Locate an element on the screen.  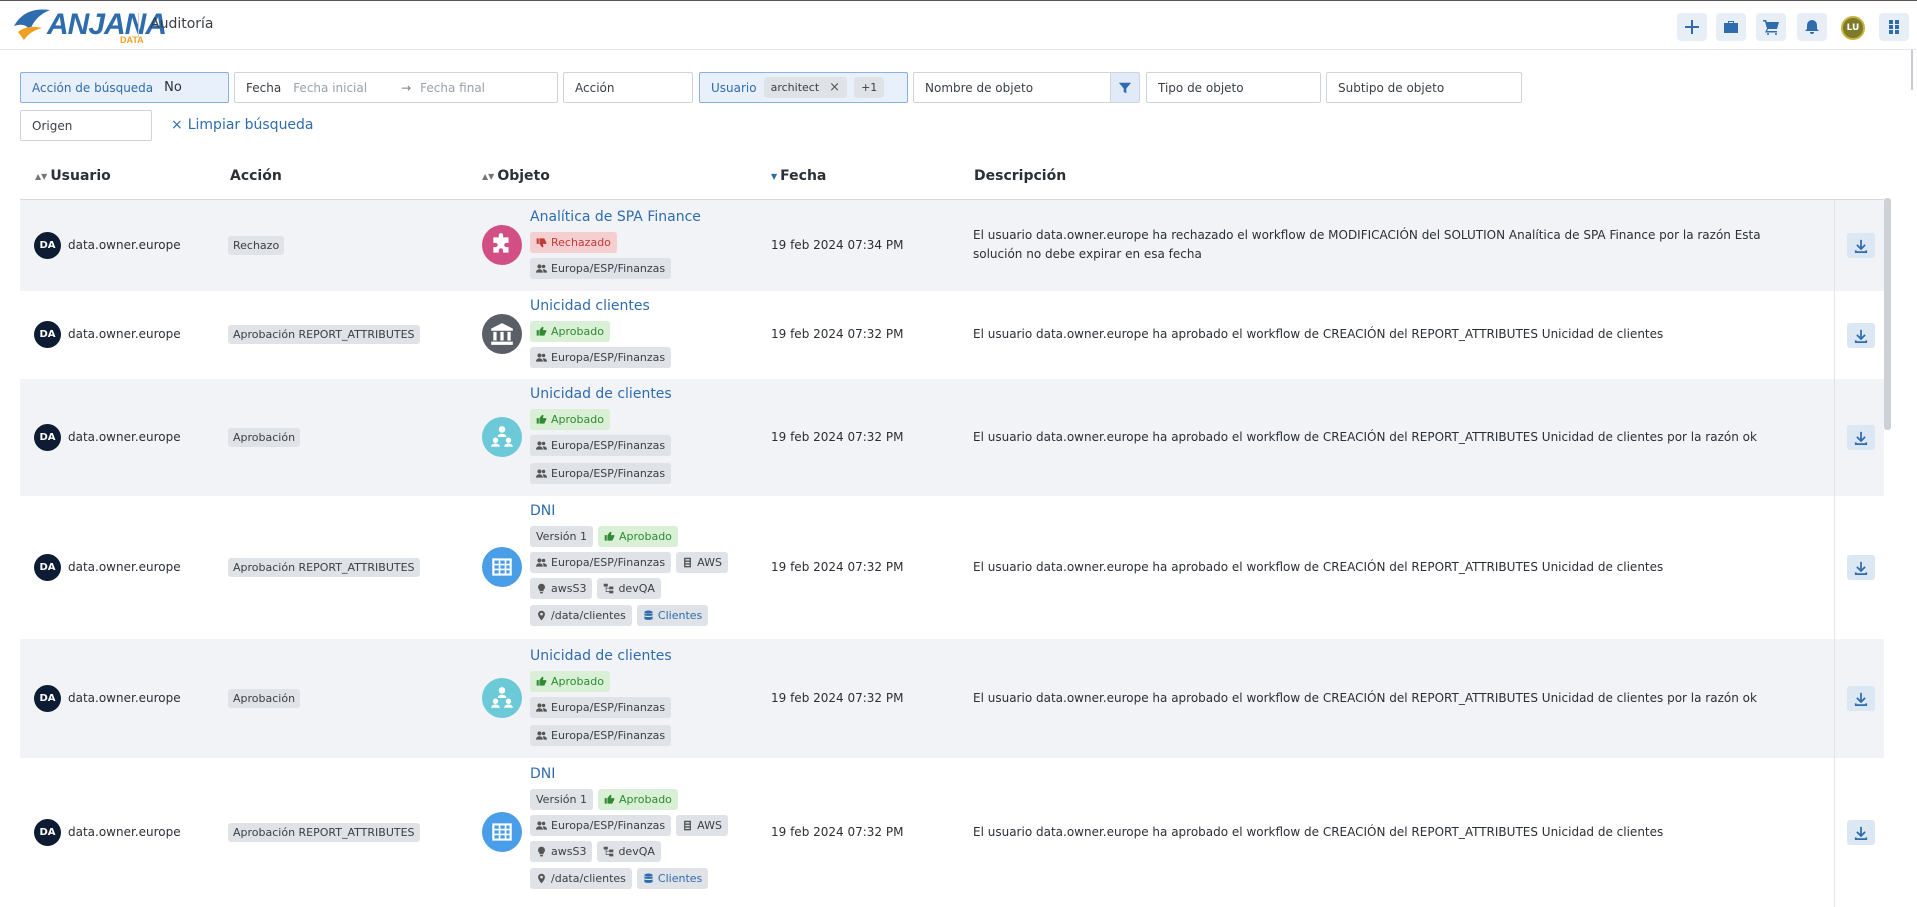
search-action-label: Acción de búsqueda is located at coordinates (93, 87).